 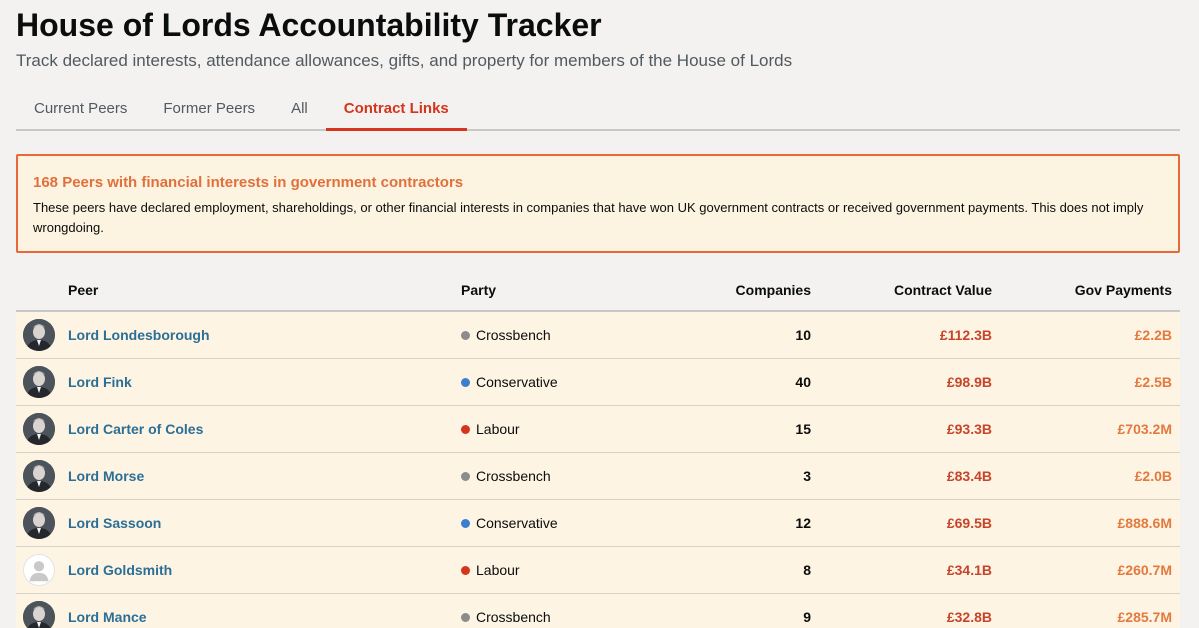 I want to click on contract-value: £83.4B, so click(x=969, y=476).